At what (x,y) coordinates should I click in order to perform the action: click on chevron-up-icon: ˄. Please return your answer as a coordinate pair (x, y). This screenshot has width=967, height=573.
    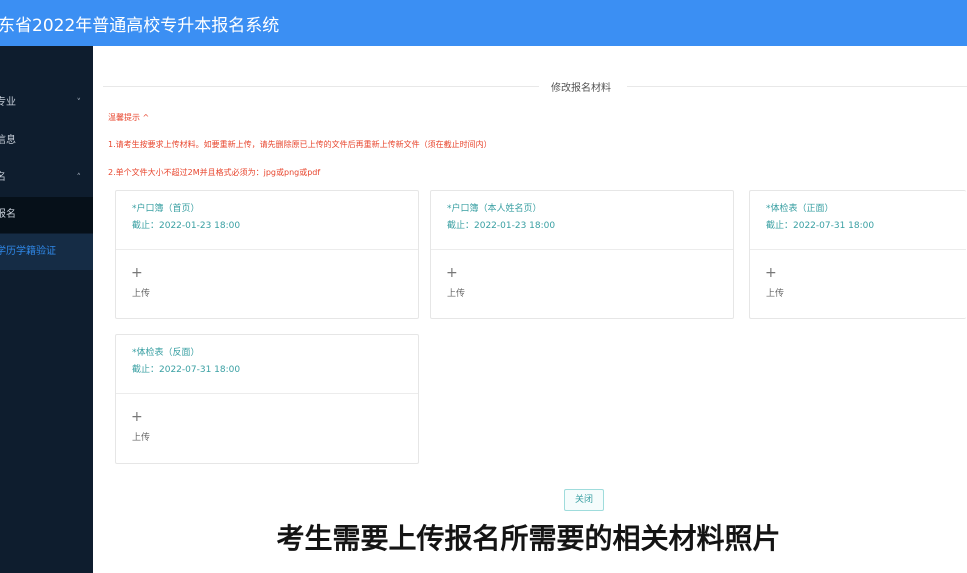
    Looking at the image, I should click on (79, 178).